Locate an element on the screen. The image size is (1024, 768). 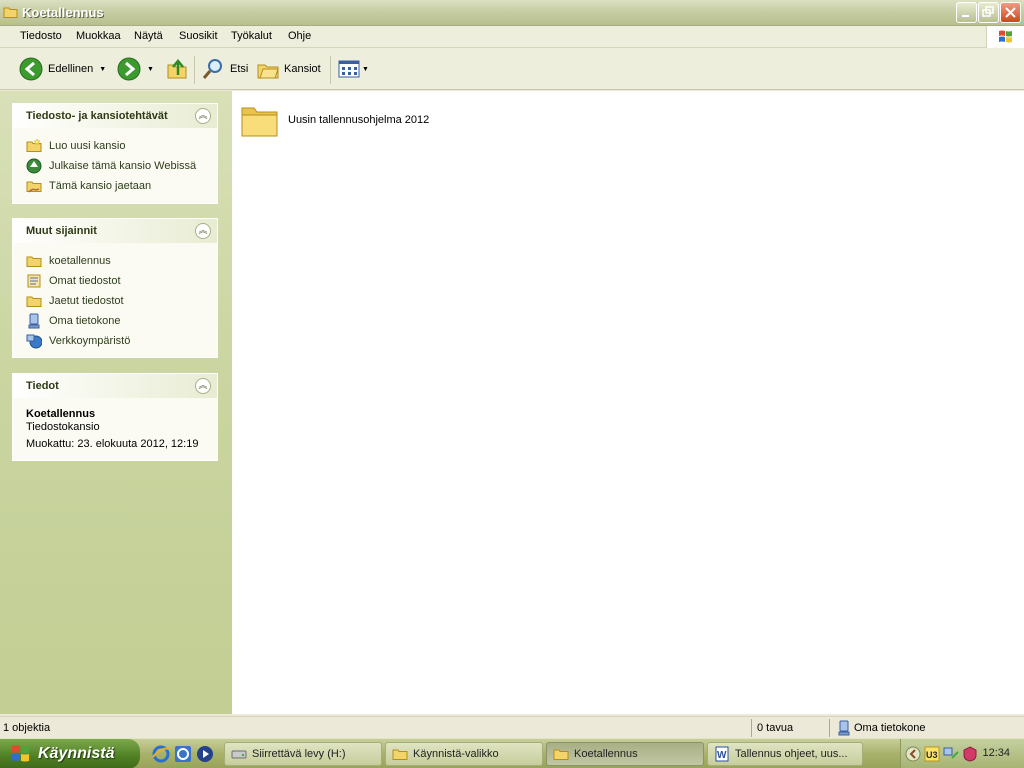
place-my-computer-link: Oma tietokone is located at coordinates (121, 321).